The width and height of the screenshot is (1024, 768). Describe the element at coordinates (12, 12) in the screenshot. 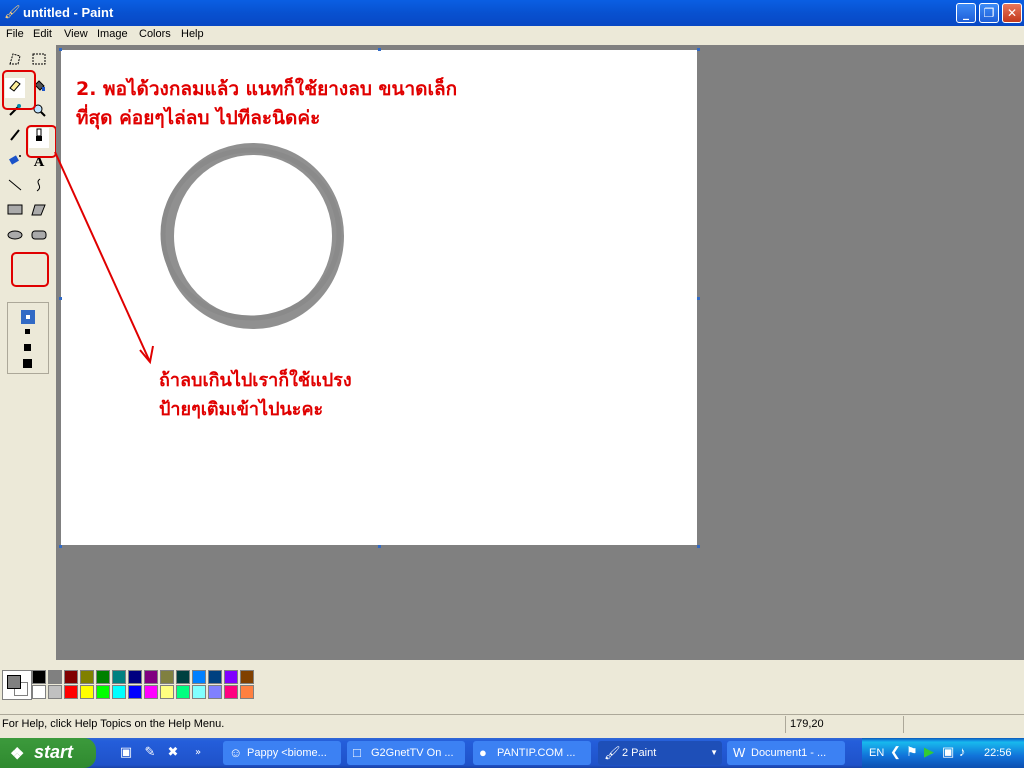

I see `paint-app-icon: 🖌` at that location.